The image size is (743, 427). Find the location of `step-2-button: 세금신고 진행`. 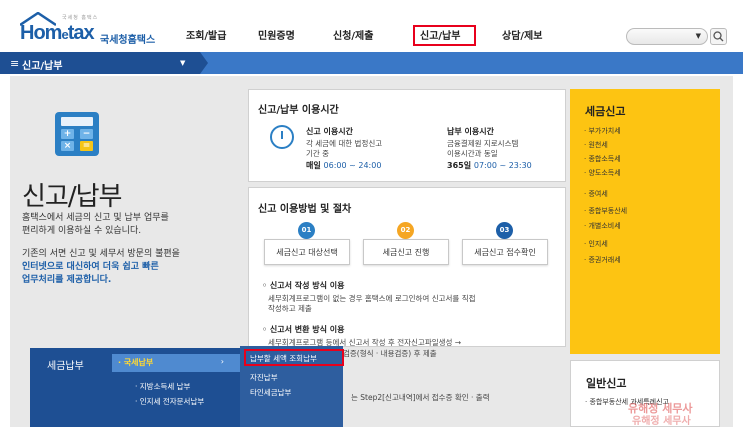

step-2-button: 세금신고 진행 is located at coordinates (406, 252).